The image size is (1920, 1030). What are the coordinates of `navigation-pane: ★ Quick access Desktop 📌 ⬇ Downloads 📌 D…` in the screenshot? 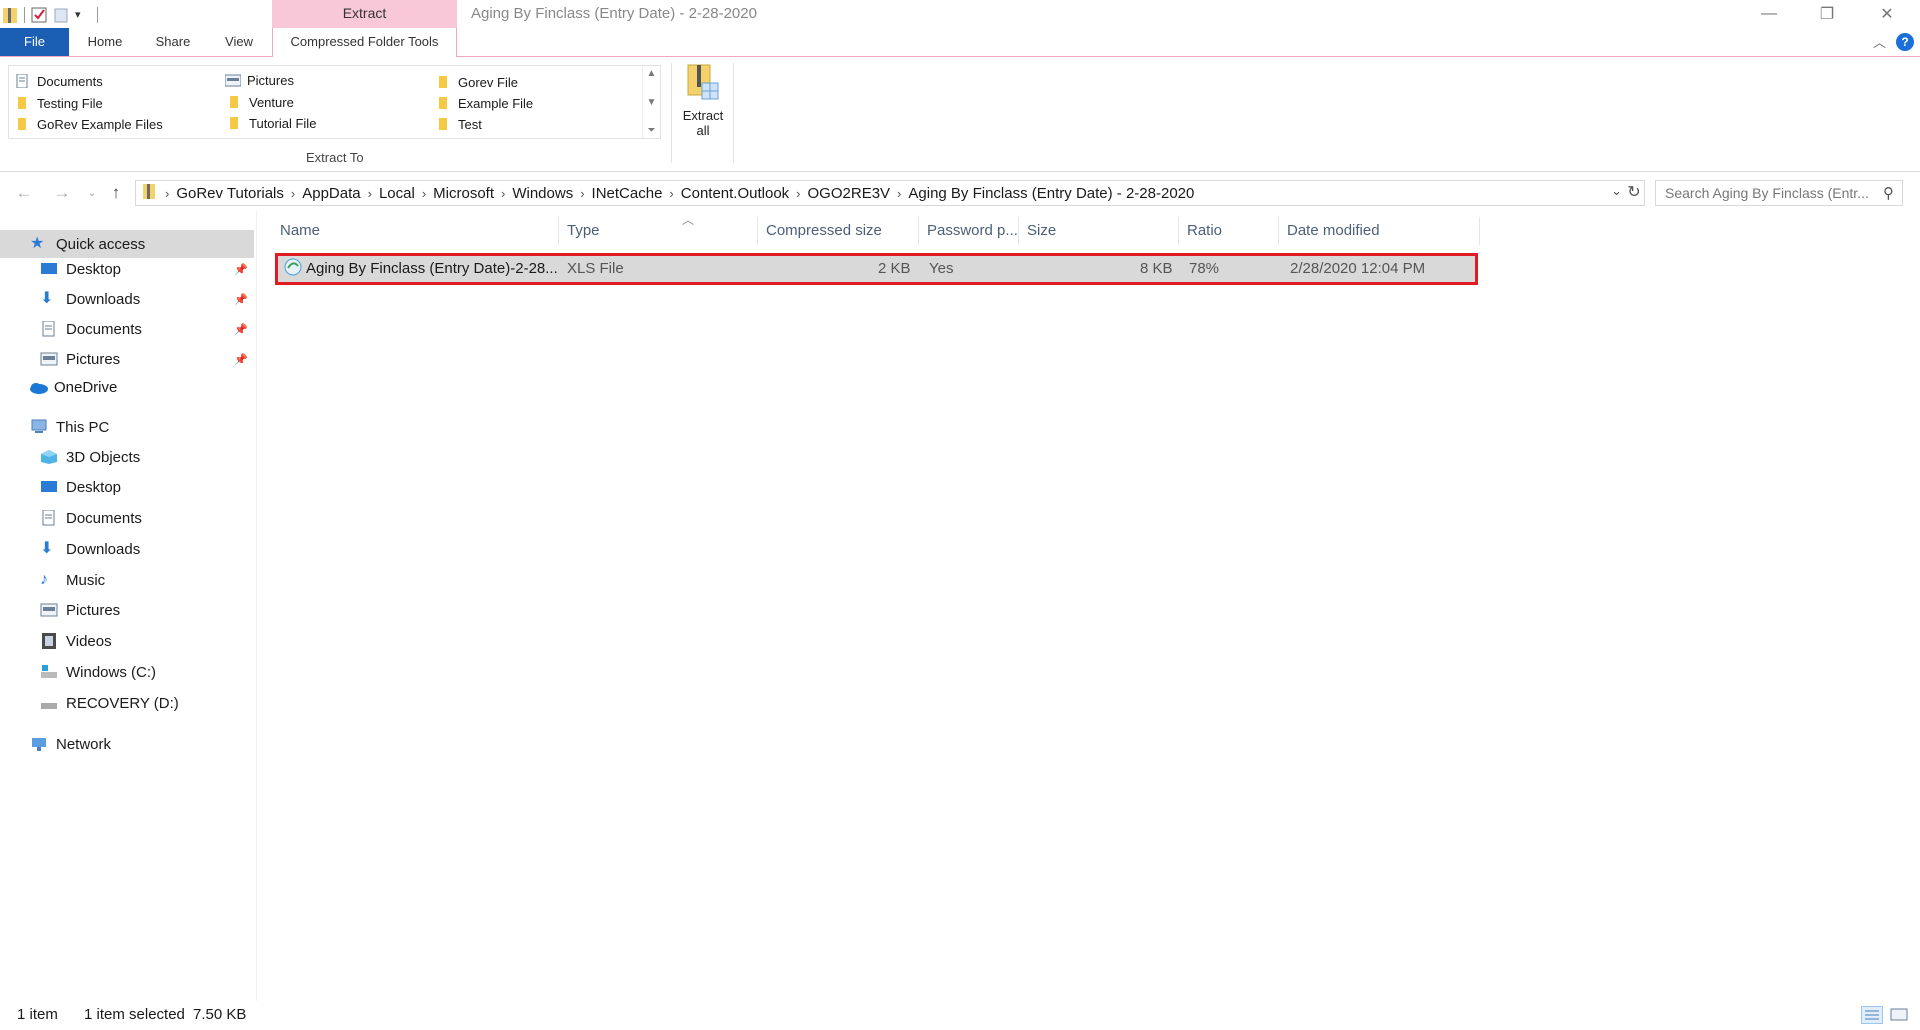 It's located at (128, 615).